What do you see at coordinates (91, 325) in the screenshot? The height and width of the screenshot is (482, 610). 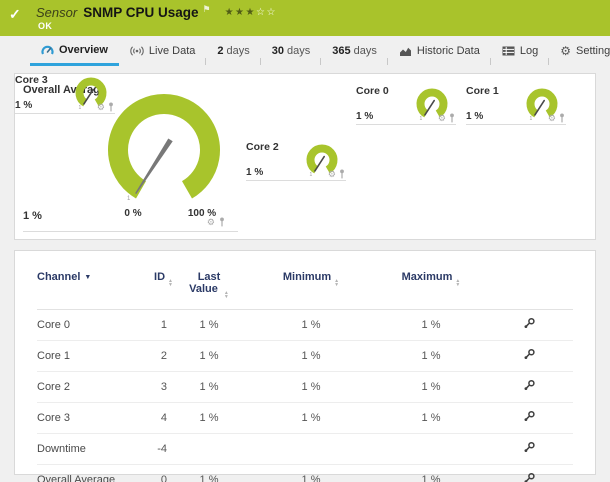 I see `channel-name: Core 0` at bounding box center [91, 325].